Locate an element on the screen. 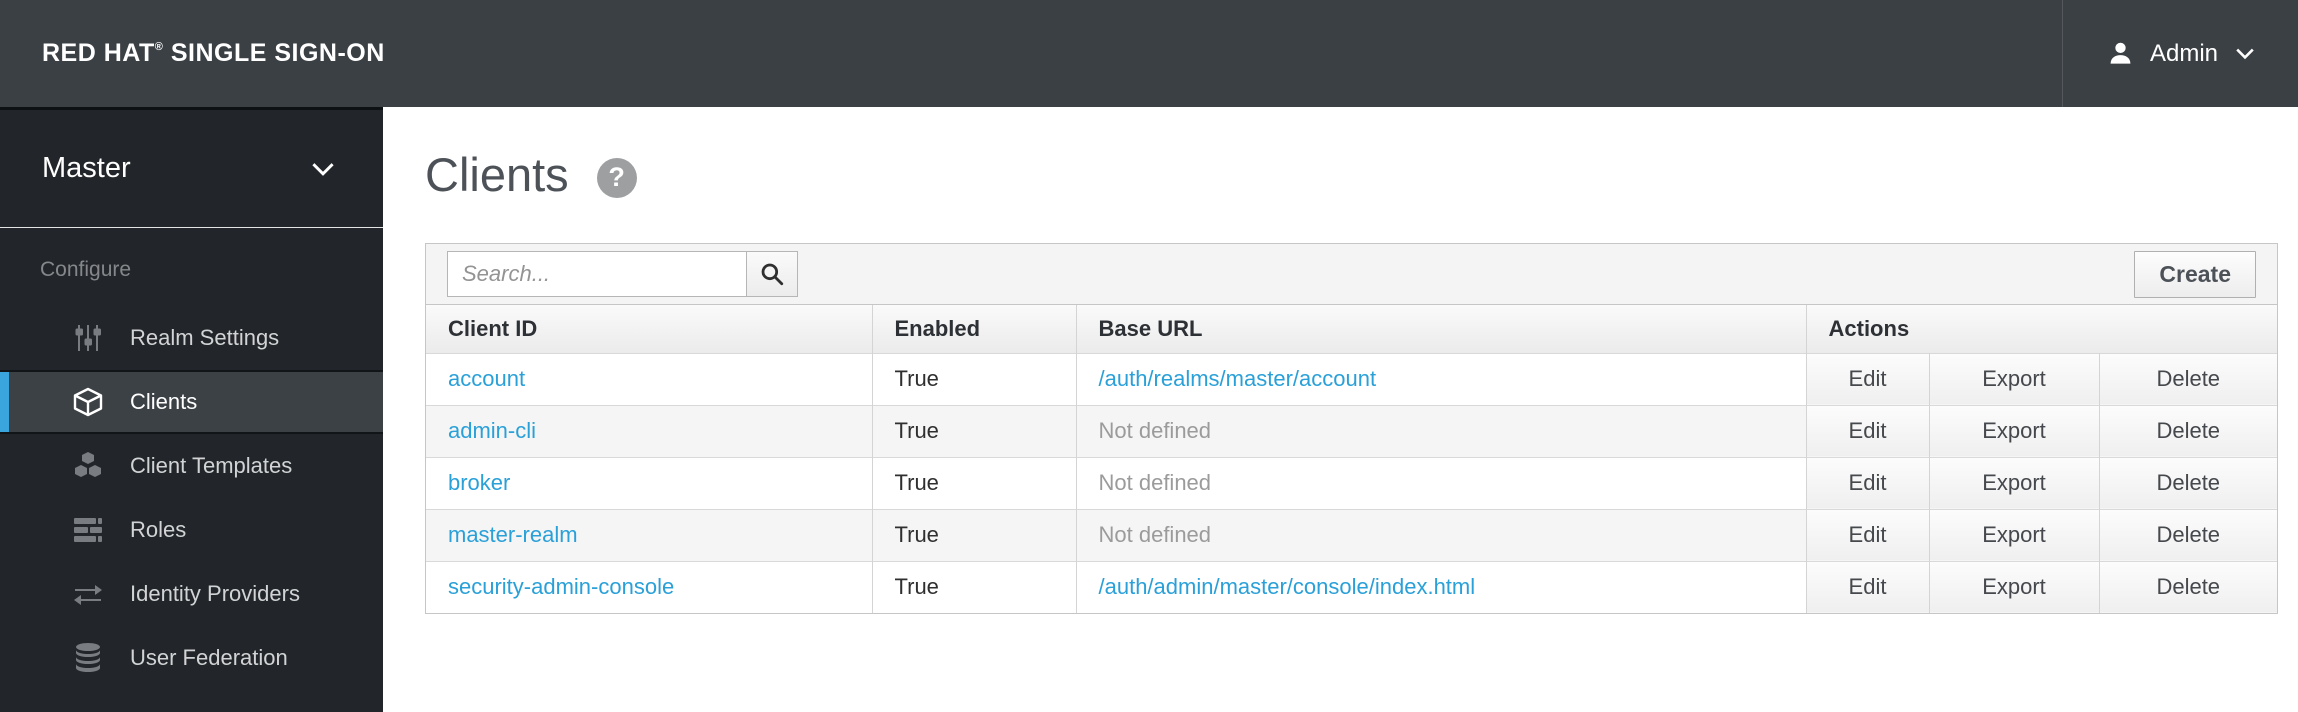 The image size is (2298, 712). sidebar-item-roles: Roles is located at coordinates (191, 530).